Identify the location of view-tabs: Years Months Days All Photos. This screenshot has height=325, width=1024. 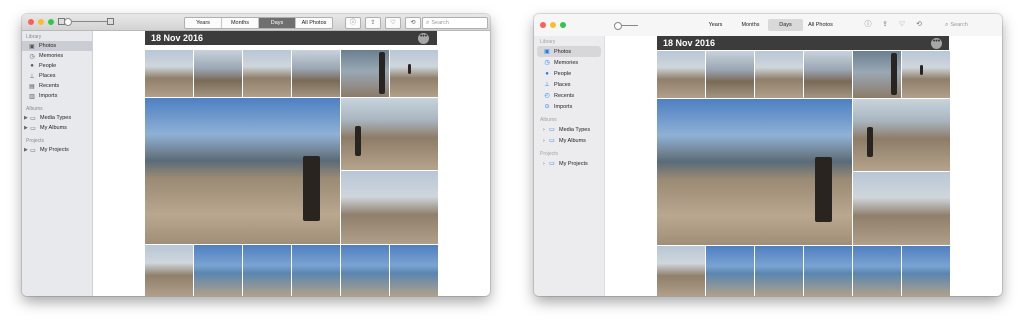
(258, 23).